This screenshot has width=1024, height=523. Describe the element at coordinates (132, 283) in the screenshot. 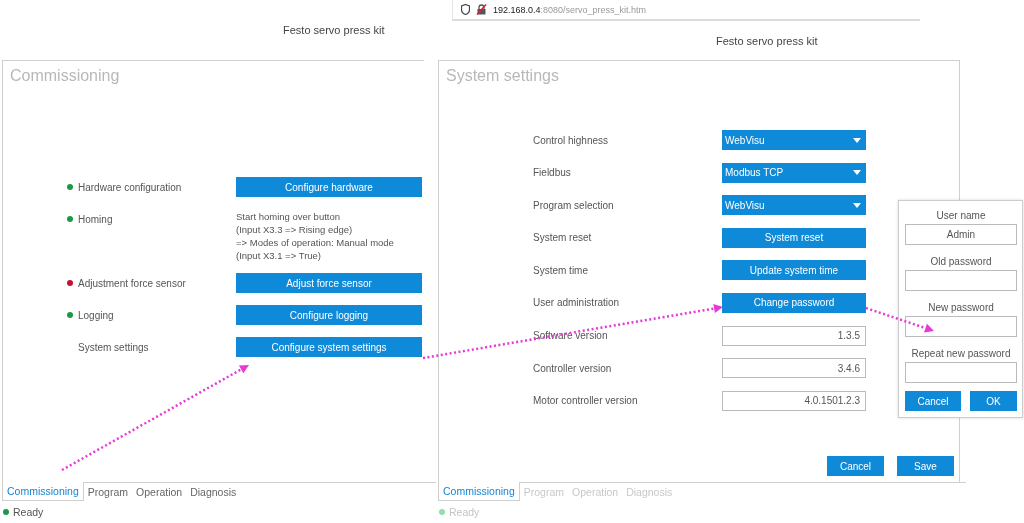

I see `row-label: Adjustment force sensor` at that location.